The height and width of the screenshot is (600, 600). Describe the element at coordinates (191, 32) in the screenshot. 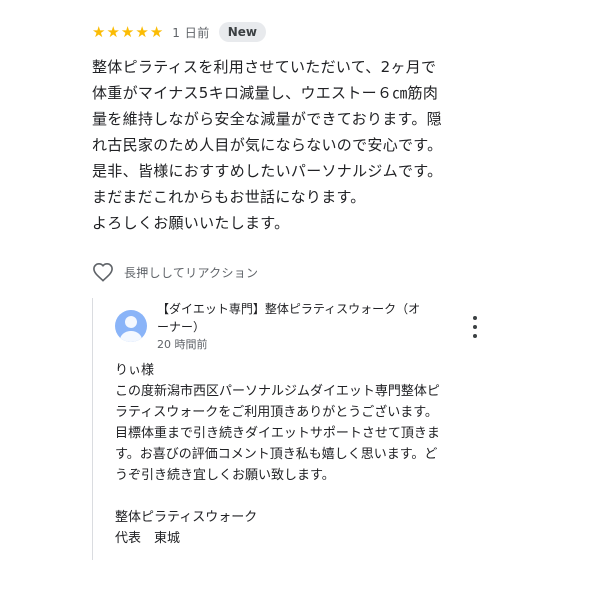

I see `review-date: 1 日前` at that location.